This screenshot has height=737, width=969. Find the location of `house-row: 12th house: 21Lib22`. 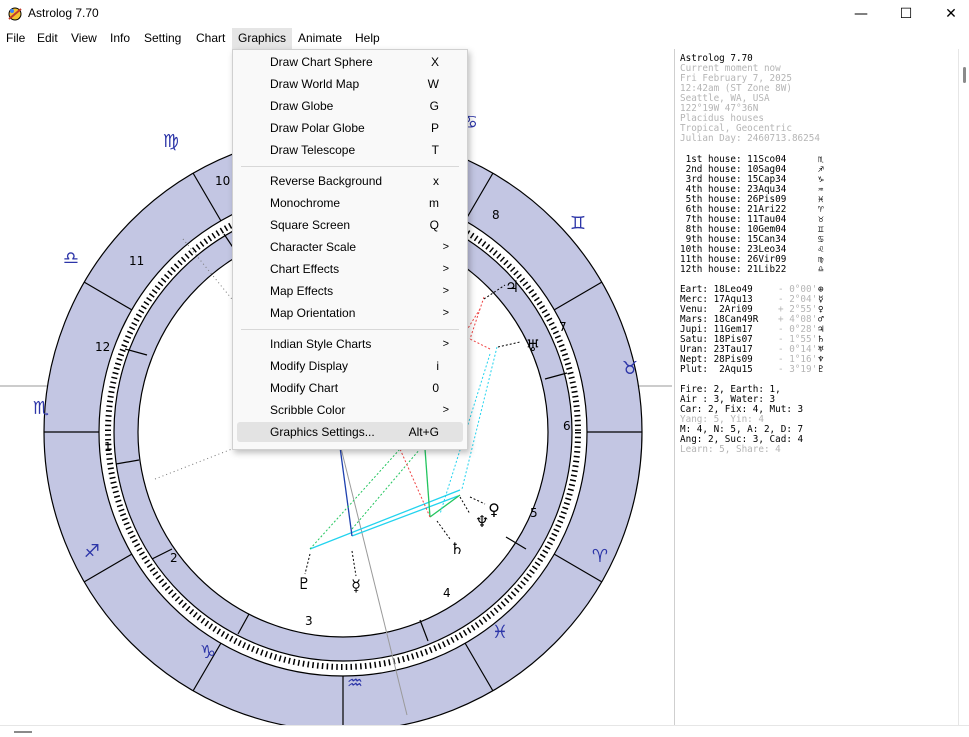

house-row: 12th house: 21Lib22 is located at coordinates (733, 269).